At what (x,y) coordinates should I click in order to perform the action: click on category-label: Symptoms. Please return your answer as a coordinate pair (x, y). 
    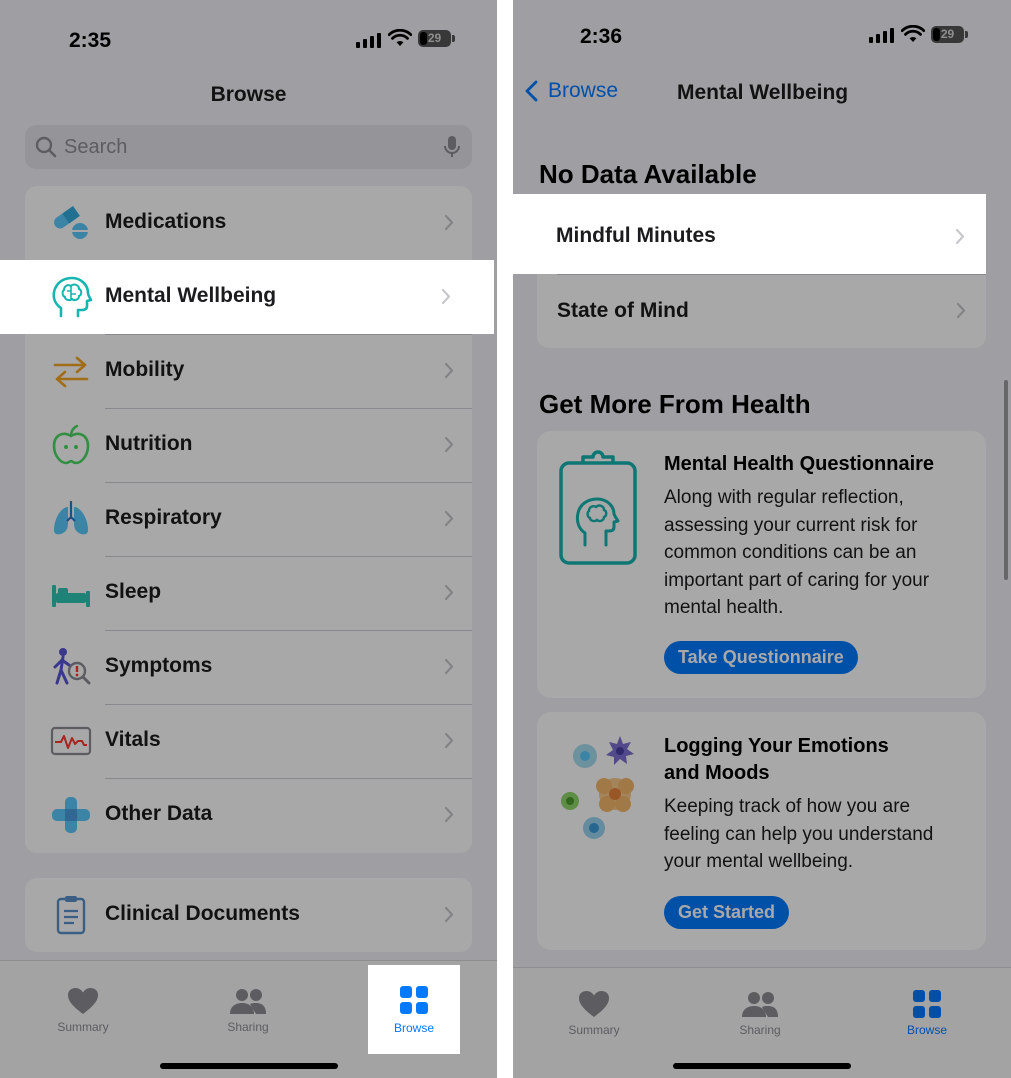
    Looking at the image, I should click on (159, 665).